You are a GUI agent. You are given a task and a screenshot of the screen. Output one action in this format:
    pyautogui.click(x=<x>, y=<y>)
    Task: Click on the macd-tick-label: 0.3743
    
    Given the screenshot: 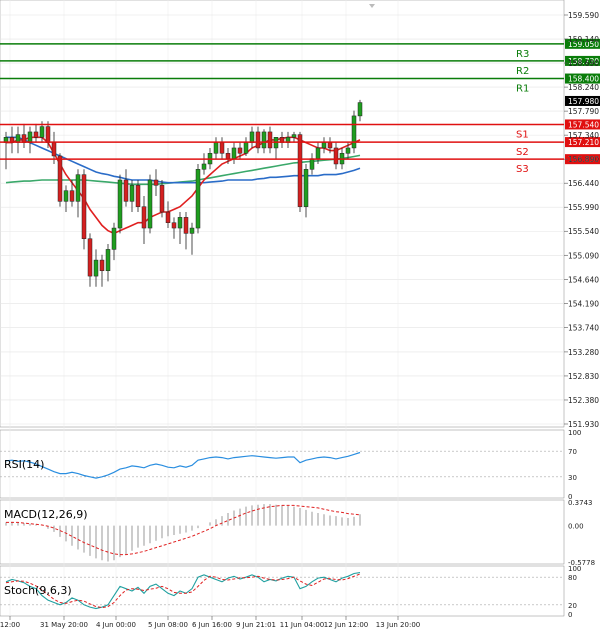 What is the action you would take?
    pyautogui.click(x=580, y=503)
    